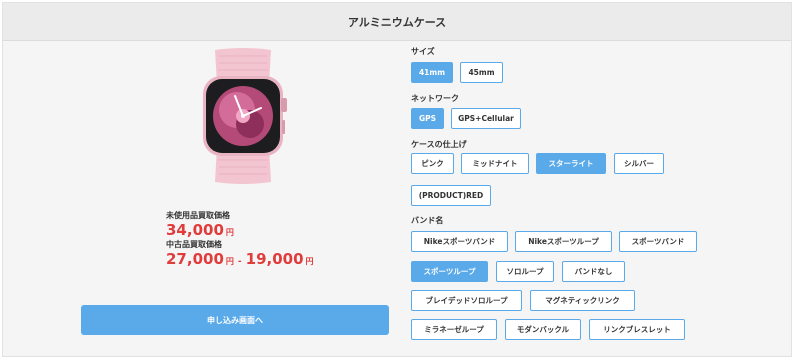  What do you see at coordinates (195, 259) in the screenshot?
I see `used-price-max: 27,000` at bounding box center [195, 259].